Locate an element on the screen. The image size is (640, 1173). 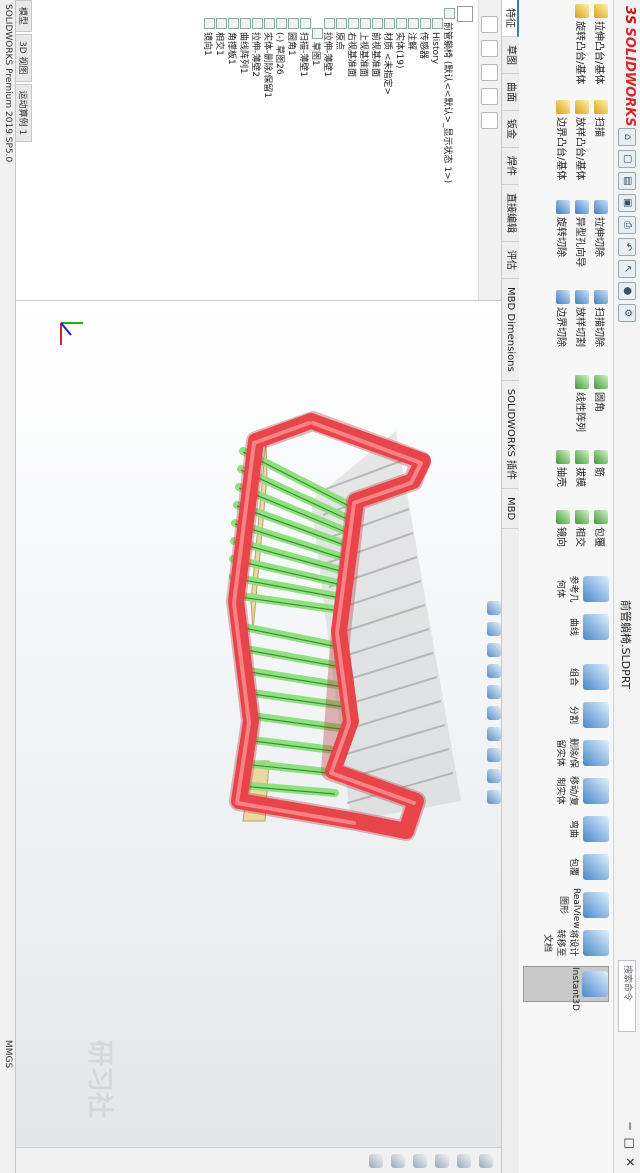
move-copy-body-button: 移动/复制实体 is located at coordinates (582, 791).